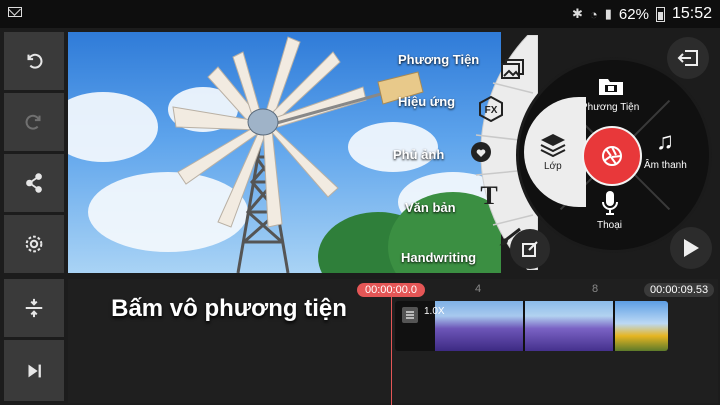 The height and width of the screenshot is (405, 720). I want to click on svg-text: FX, so click(491, 110).